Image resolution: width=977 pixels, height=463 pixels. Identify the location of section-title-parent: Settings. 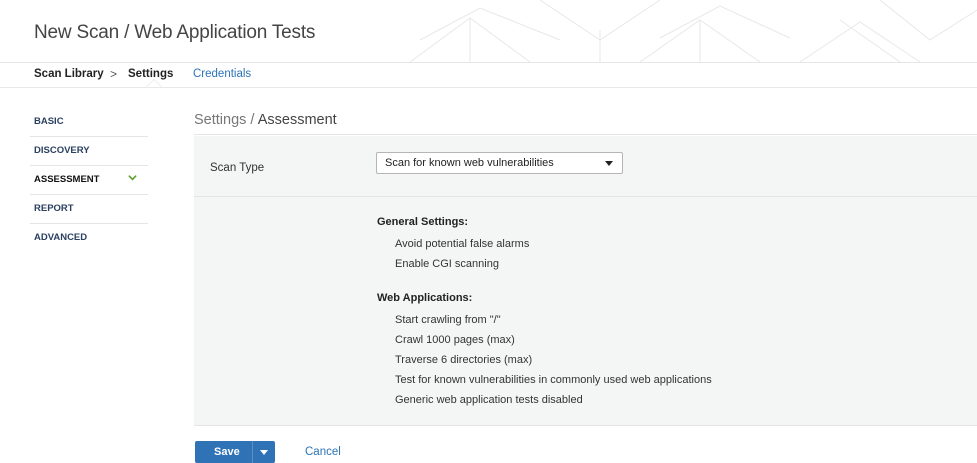
(220, 120).